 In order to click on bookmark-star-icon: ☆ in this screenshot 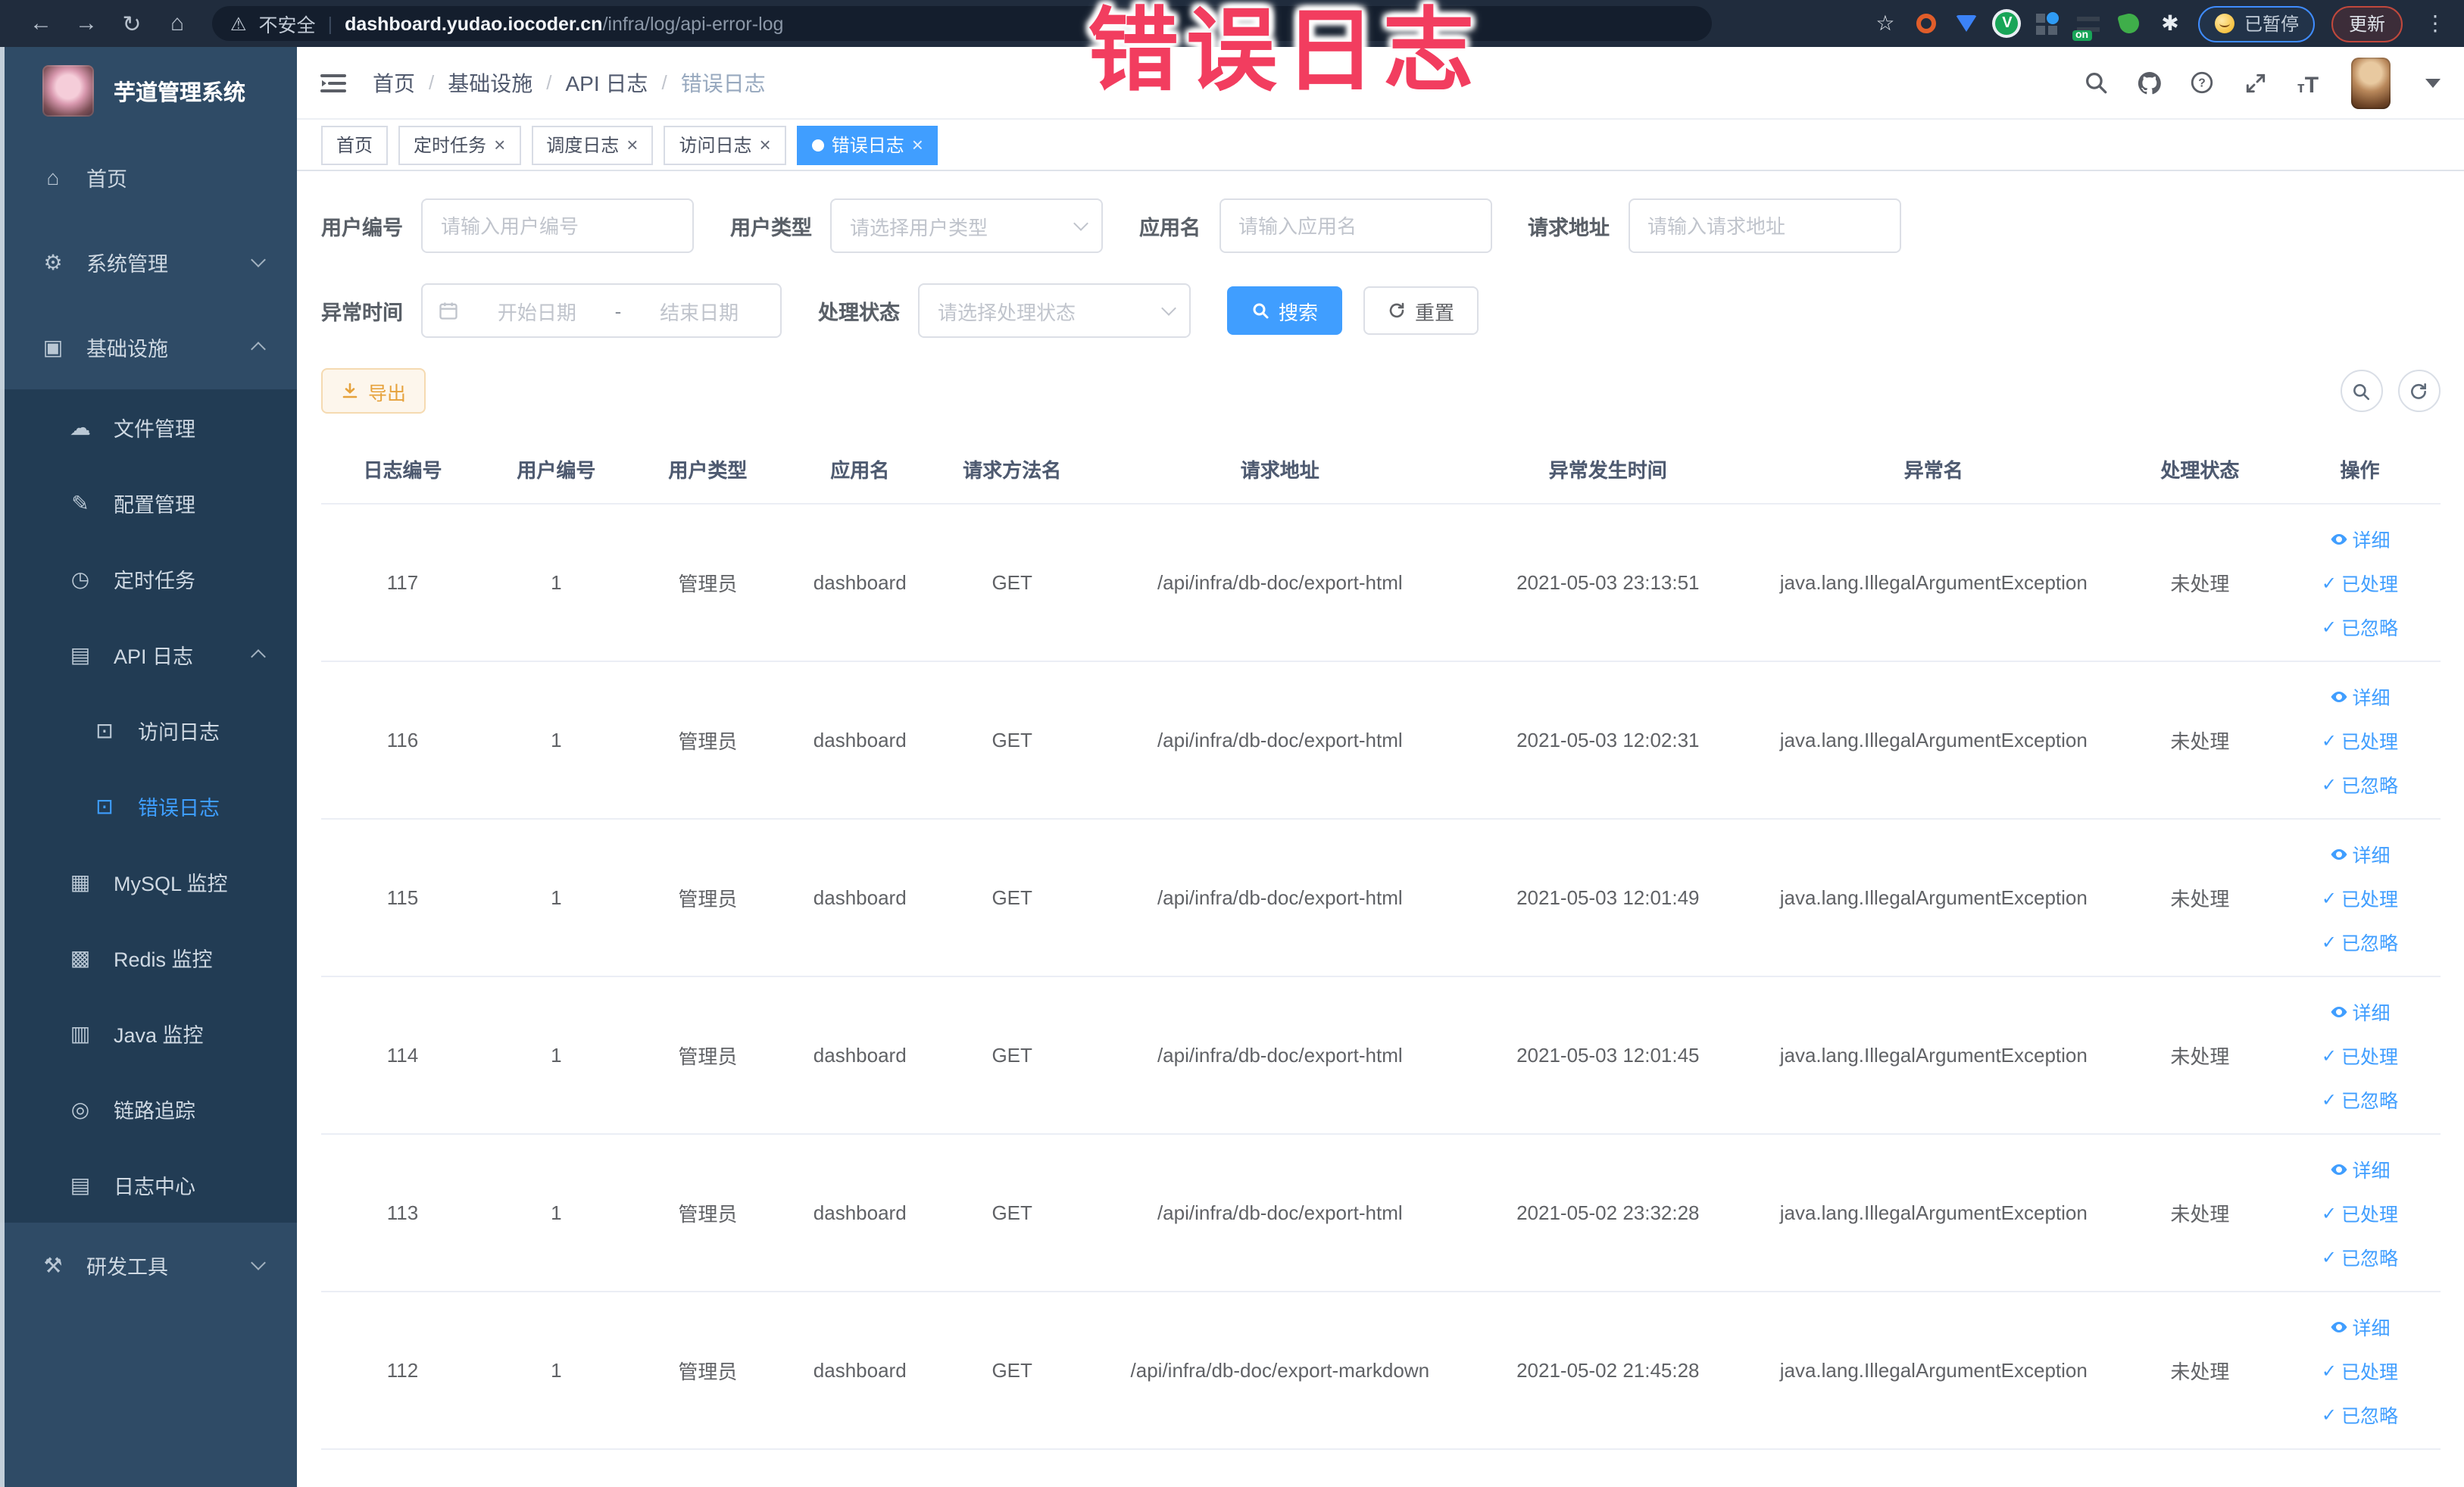, I will do `click(1885, 23)`.